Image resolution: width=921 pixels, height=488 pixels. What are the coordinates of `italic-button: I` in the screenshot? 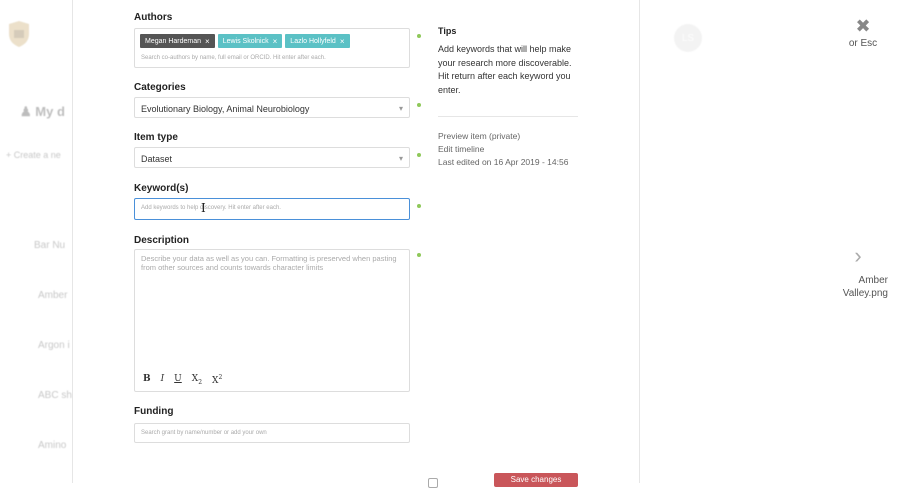 It's located at (163, 380).